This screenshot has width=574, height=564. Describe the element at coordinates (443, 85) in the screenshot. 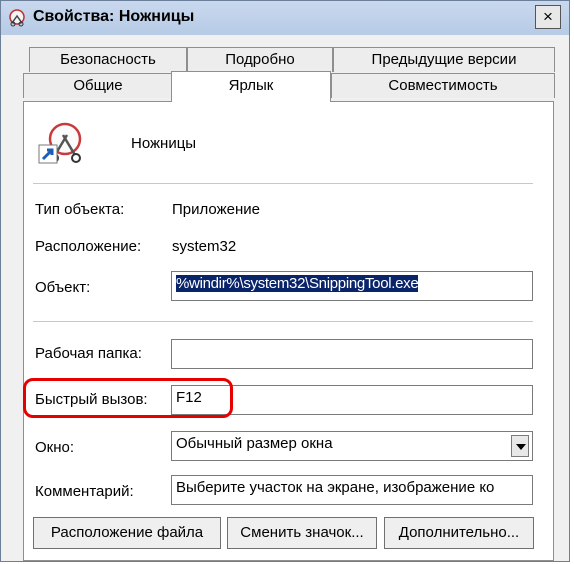

I see `tab-compatibility: Совместимость` at that location.